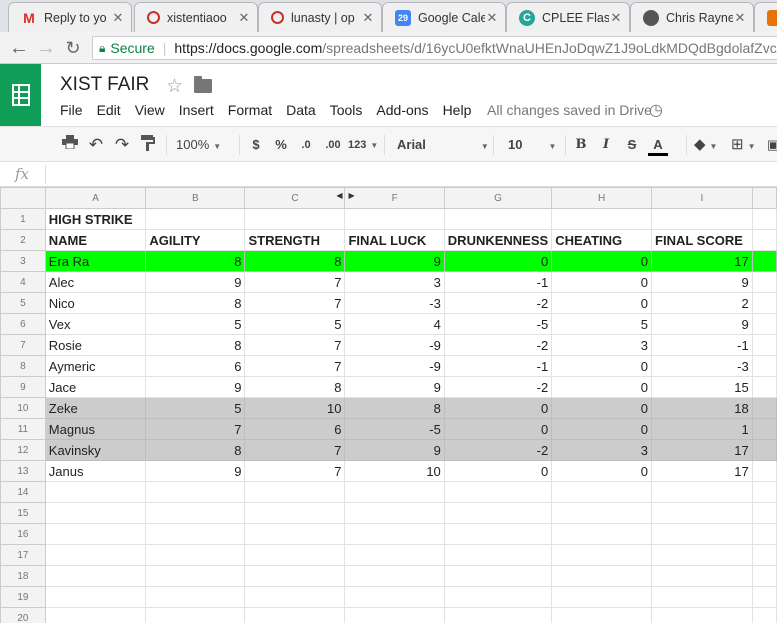 The height and width of the screenshot is (623, 777). I want to click on fill-color-button: ◆ ▼, so click(709, 145).